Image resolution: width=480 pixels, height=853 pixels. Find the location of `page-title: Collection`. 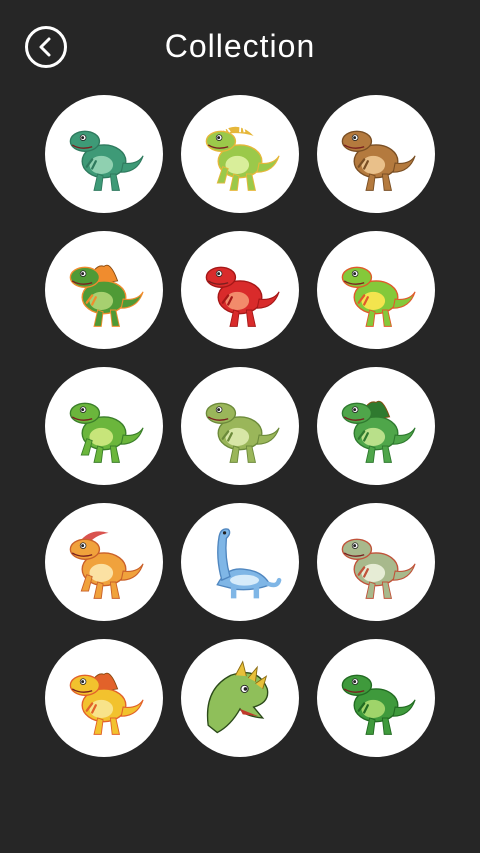

page-title: Collection is located at coordinates (240, 46).